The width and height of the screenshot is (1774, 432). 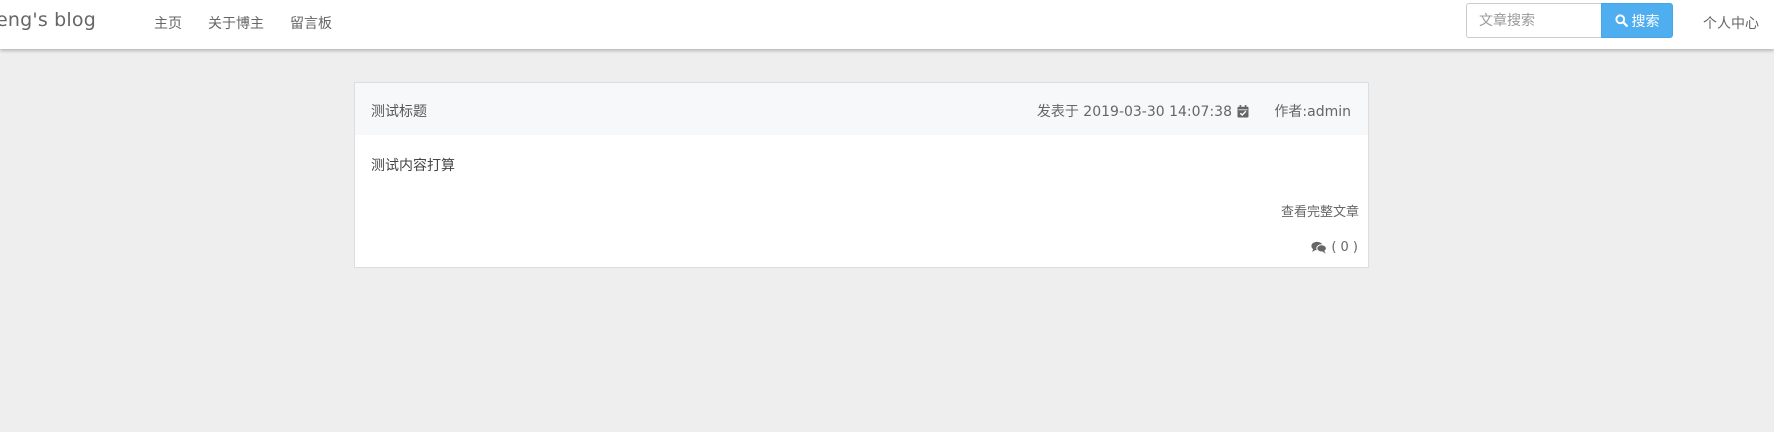 I want to click on comments-count: ( 0 ), so click(x=1334, y=247).